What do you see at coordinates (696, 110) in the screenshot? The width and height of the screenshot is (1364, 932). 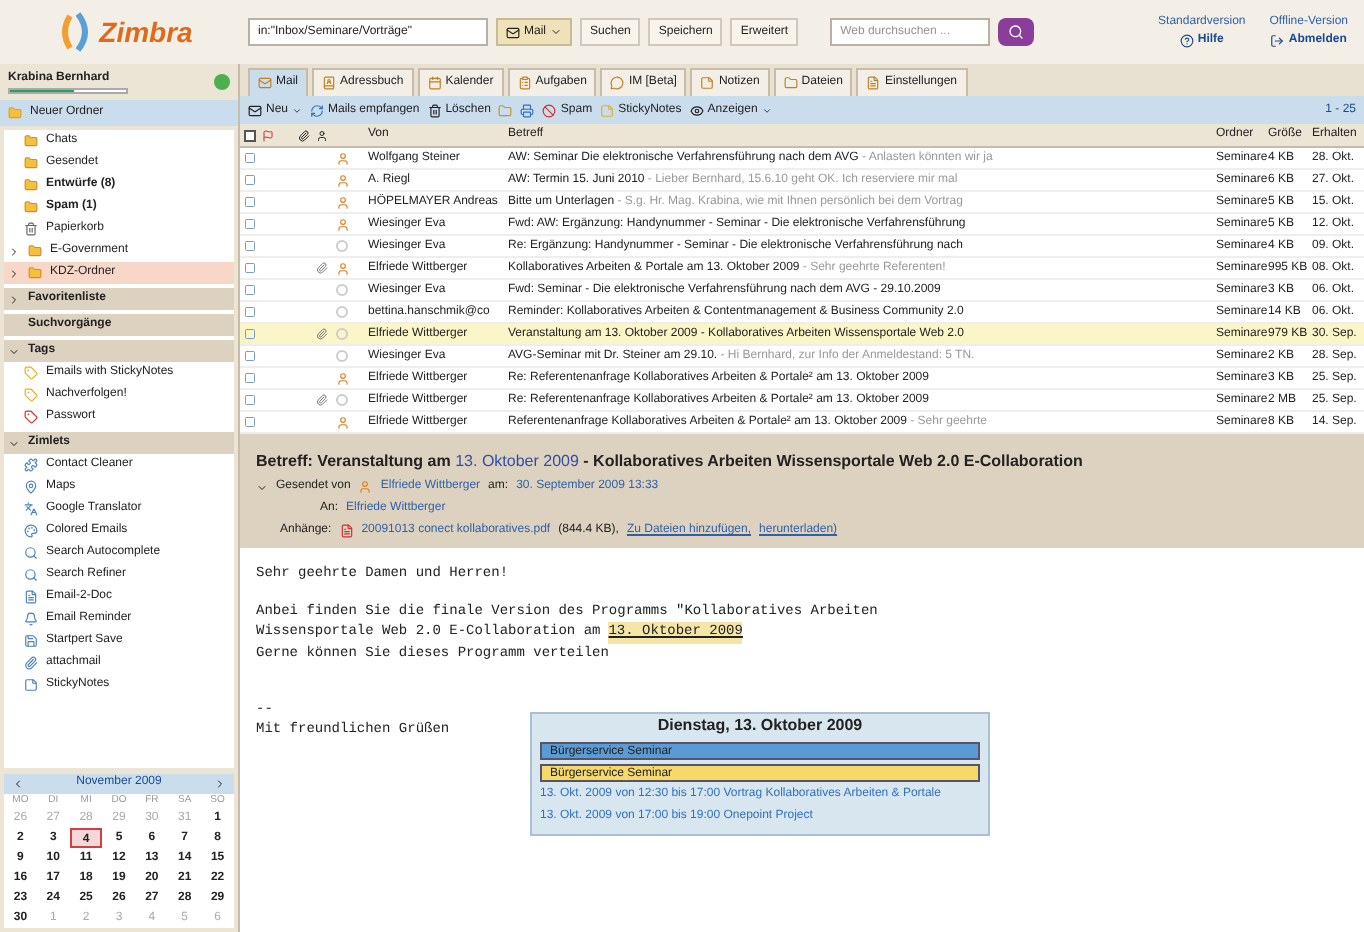 I see `eye-icon` at bounding box center [696, 110].